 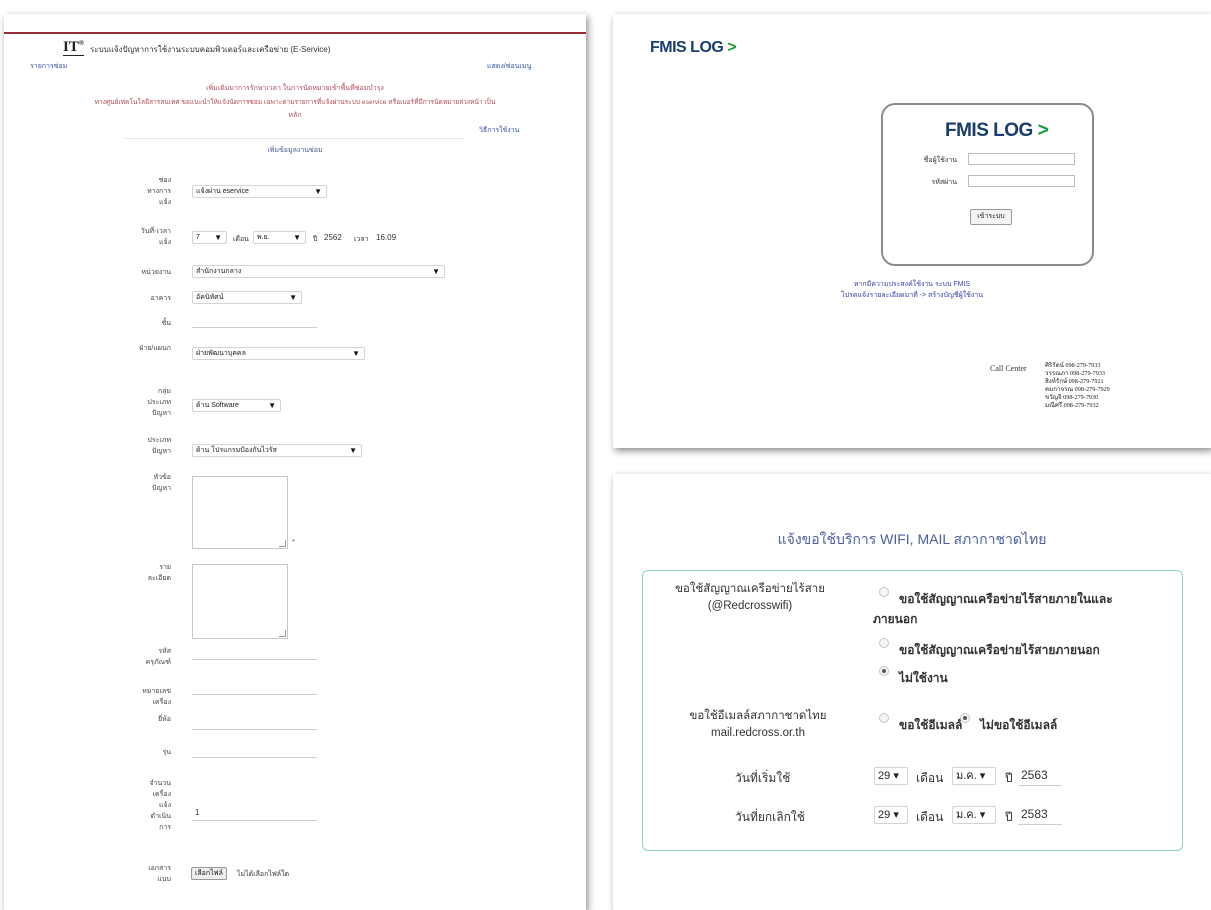 I want to click on wifi-option-out-radio, so click(x=884, y=643).